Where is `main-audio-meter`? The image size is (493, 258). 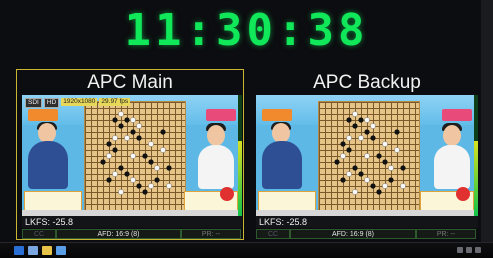
main-audio-meter is located at coordinates (240, 155).